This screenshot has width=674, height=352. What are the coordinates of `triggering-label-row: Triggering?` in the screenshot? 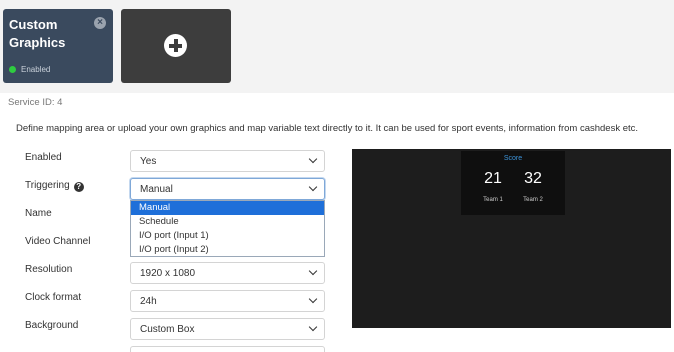 It's located at (54, 186).